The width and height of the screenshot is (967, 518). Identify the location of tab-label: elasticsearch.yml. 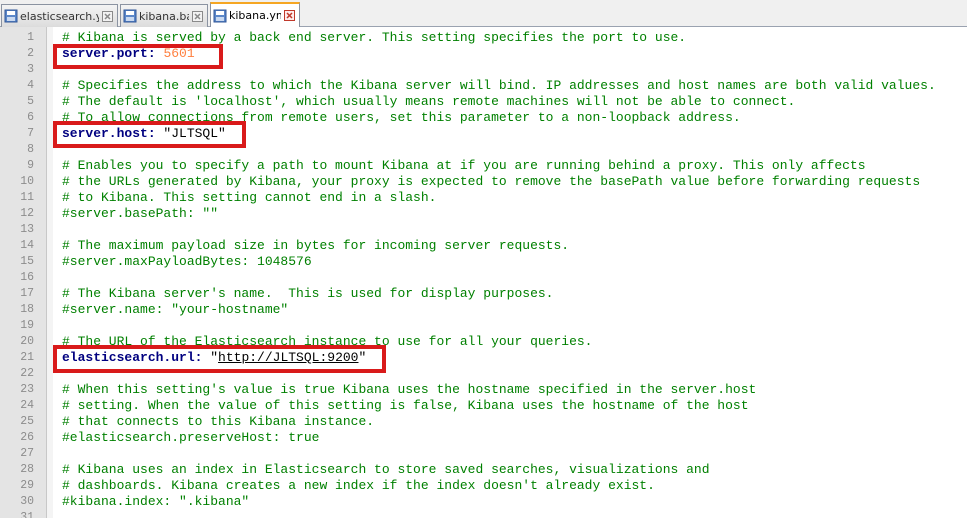
(59, 16).